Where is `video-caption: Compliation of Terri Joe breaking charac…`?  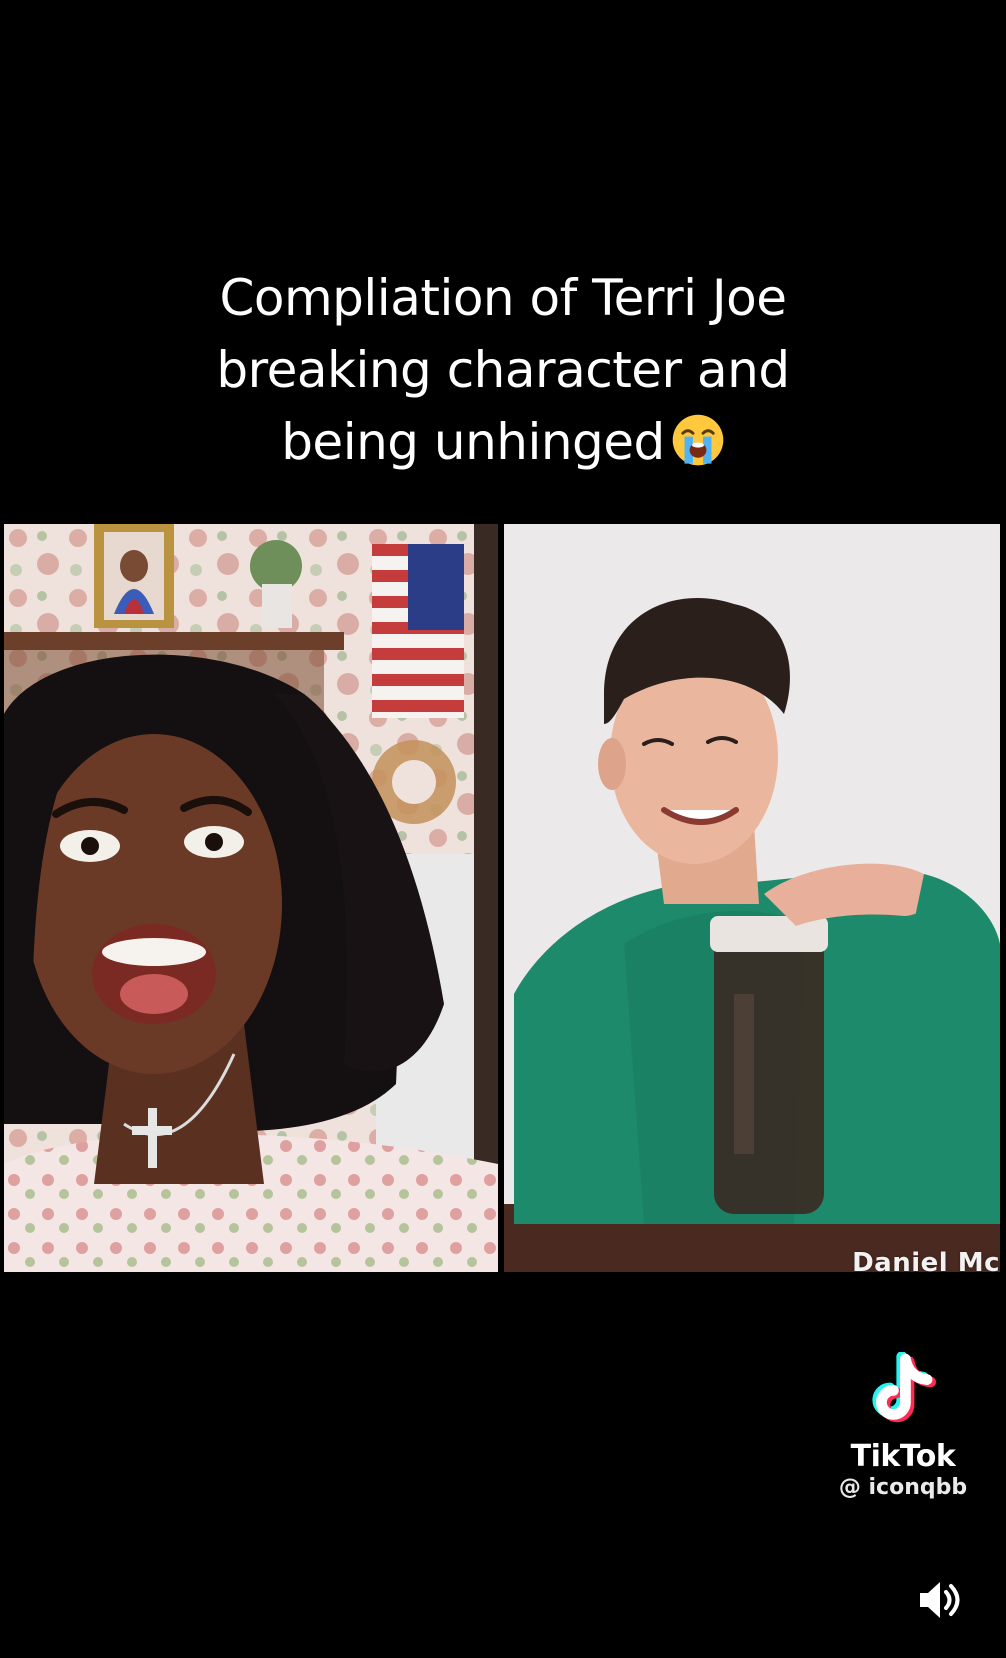
video-caption: Compliation of Terri Joe breaking charac… is located at coordinates (503, 370).